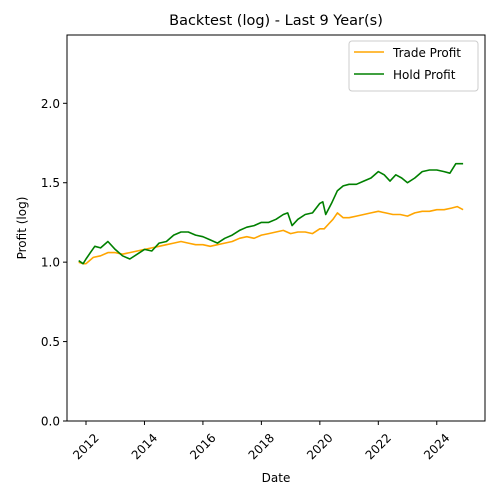  What do you see at coordinates (424, 75) in the screenshot?
I see `legend-label-hold-profit: Hold Profit` at bounding box center [424, 75].